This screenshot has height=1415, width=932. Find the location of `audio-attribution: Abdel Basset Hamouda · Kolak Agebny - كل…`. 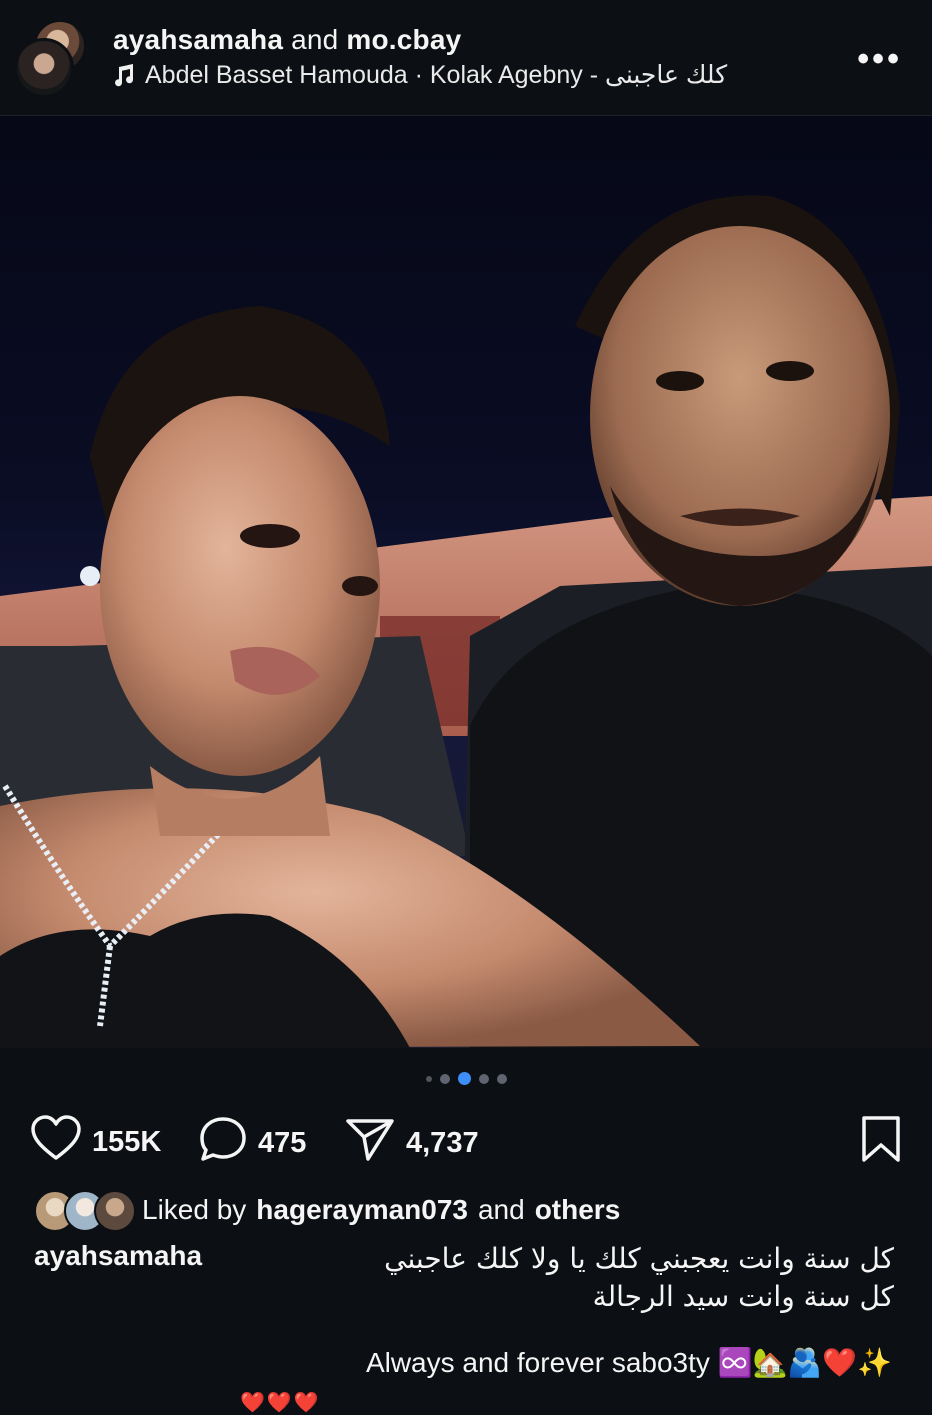

audio-attribution: Abdel Basset Hamouda · Kolak Agebny - كل… is located at coordinates (420, 75).